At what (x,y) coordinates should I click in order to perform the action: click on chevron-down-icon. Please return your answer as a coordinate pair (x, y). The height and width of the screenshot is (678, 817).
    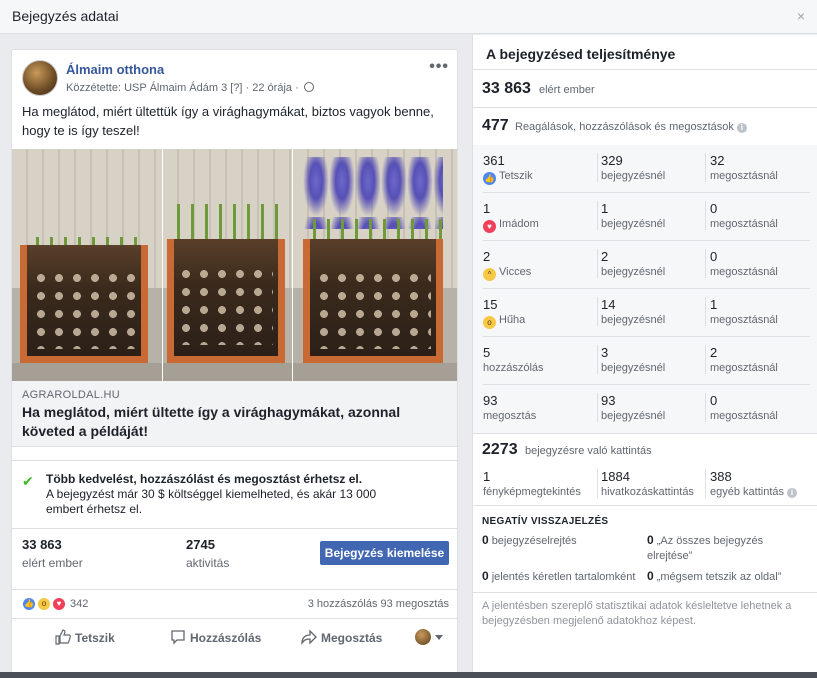
    Looking at the image, I should click on (439, 637).